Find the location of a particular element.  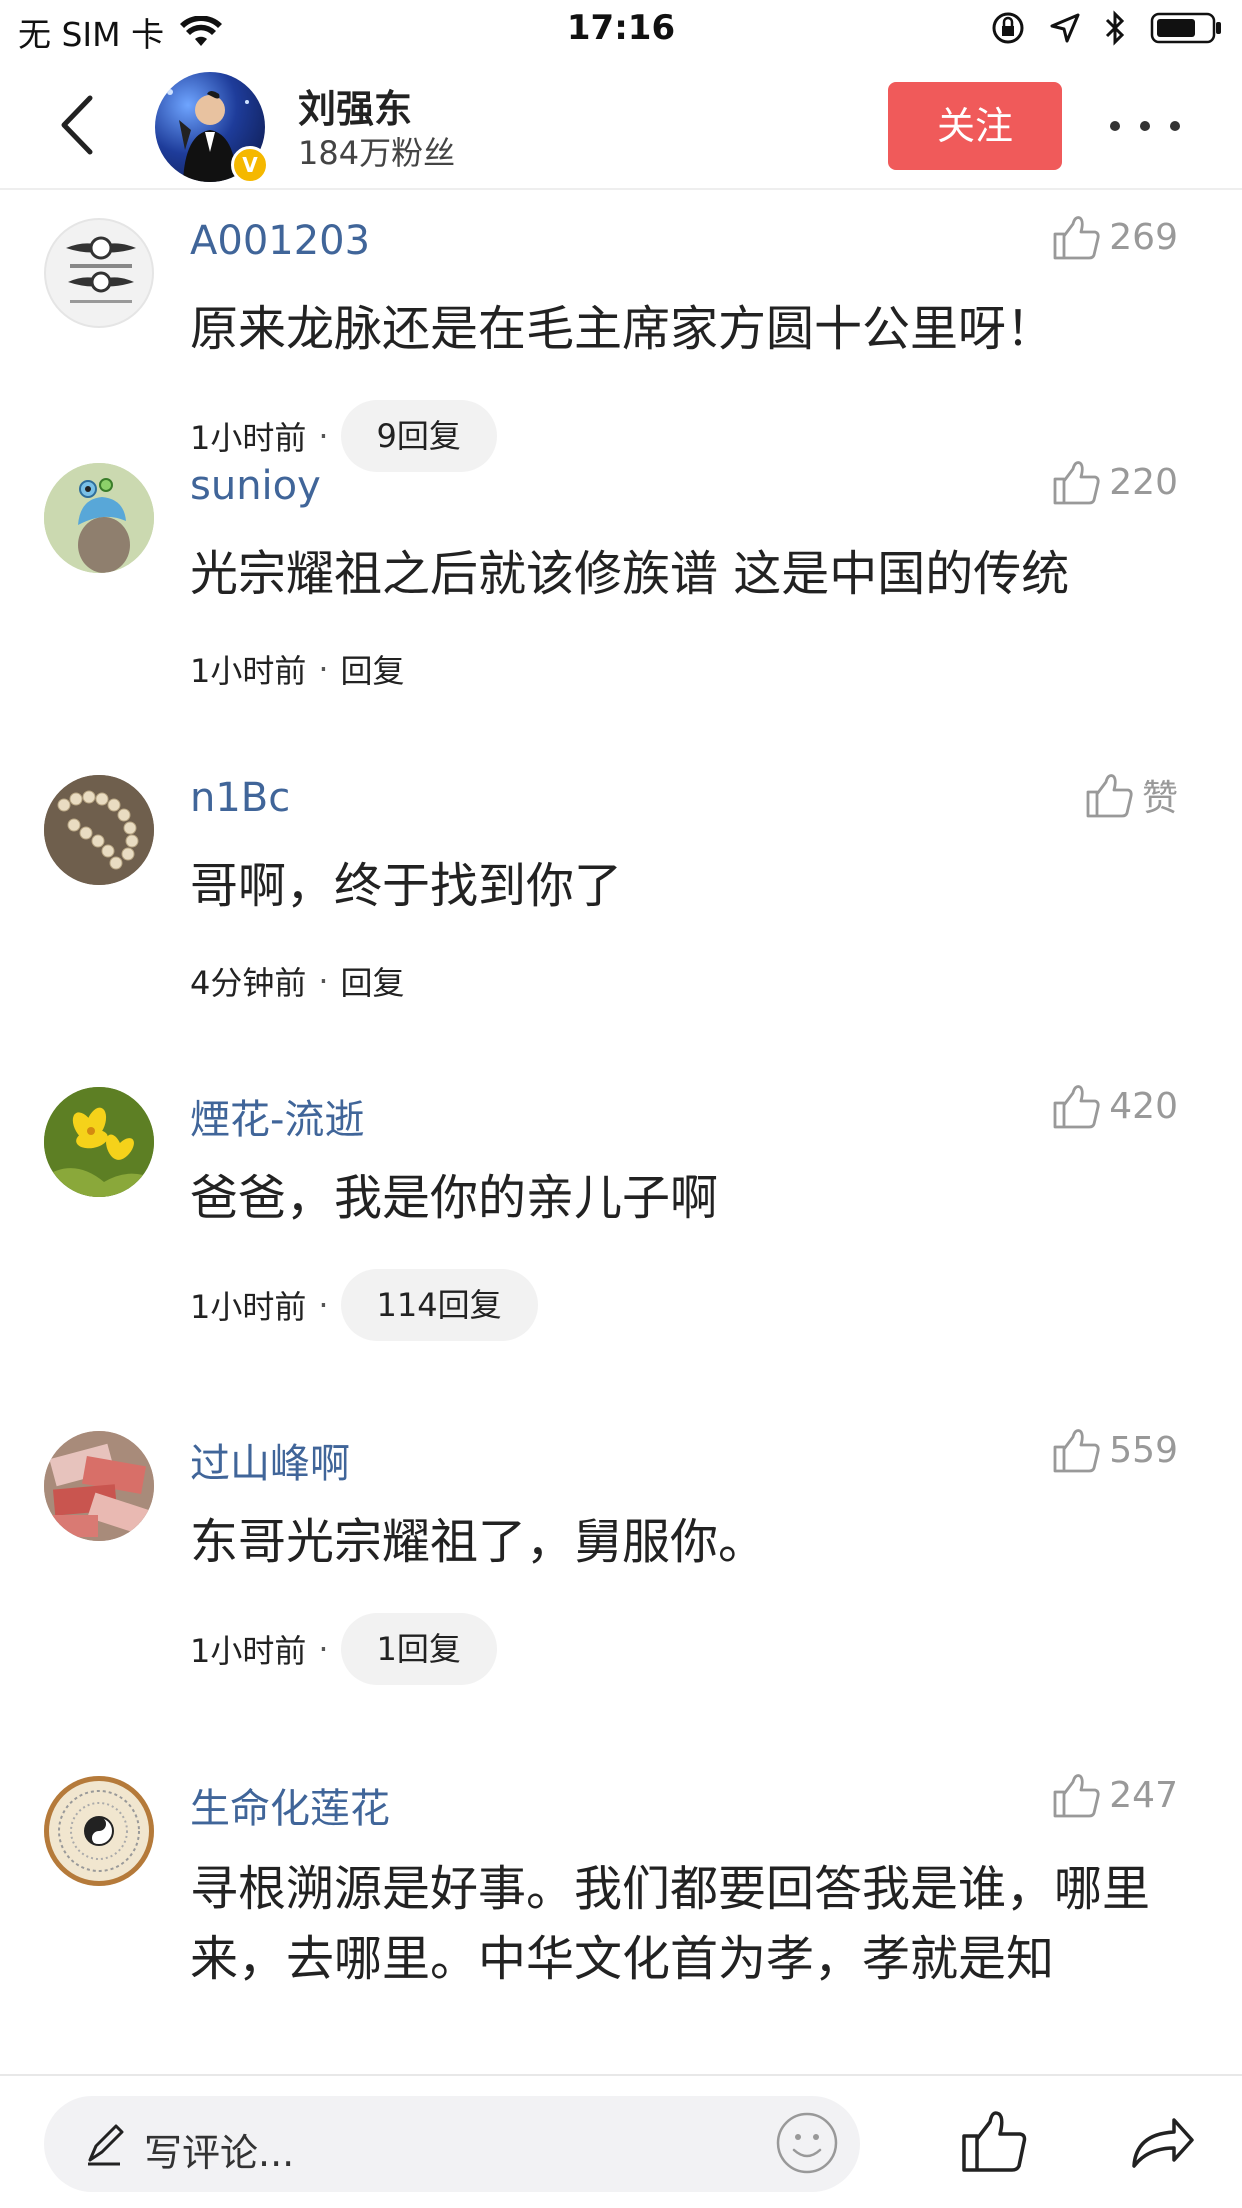

comment-time: 4分钟前 is located at coordinates (248, 983).